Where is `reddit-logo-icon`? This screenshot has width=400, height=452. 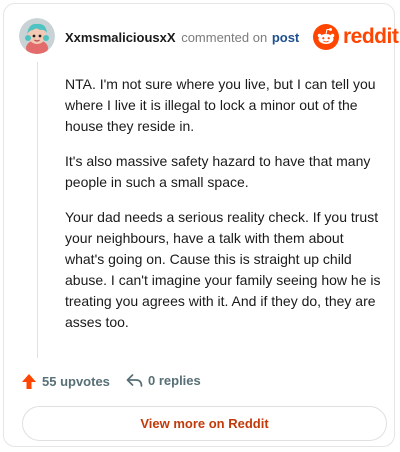
reddit-logo-icon is located at coordinates (326, 37).